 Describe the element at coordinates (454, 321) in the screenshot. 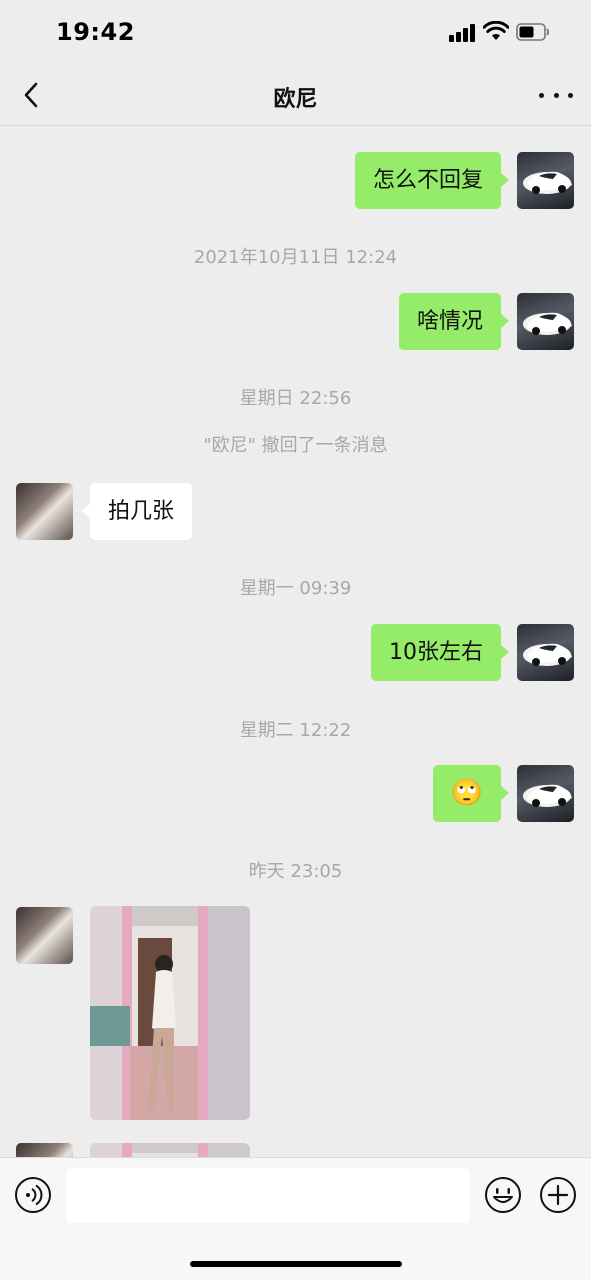

I see `message-bubble-sent: 啥情况` at that location.